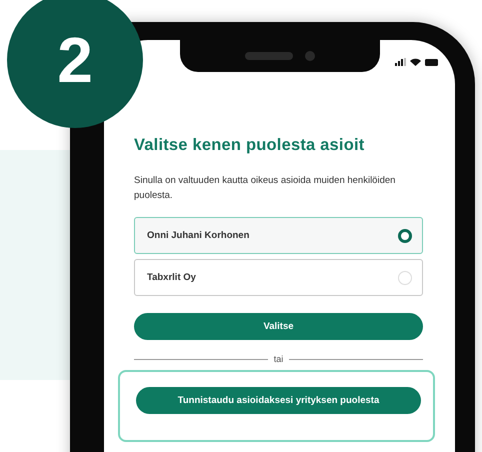 This screenshot has width=482, height=452. Describe the element at coordinates (198, 235) in the screenshot. I see `option-label: Onni Juhani Korhonen` at that location.